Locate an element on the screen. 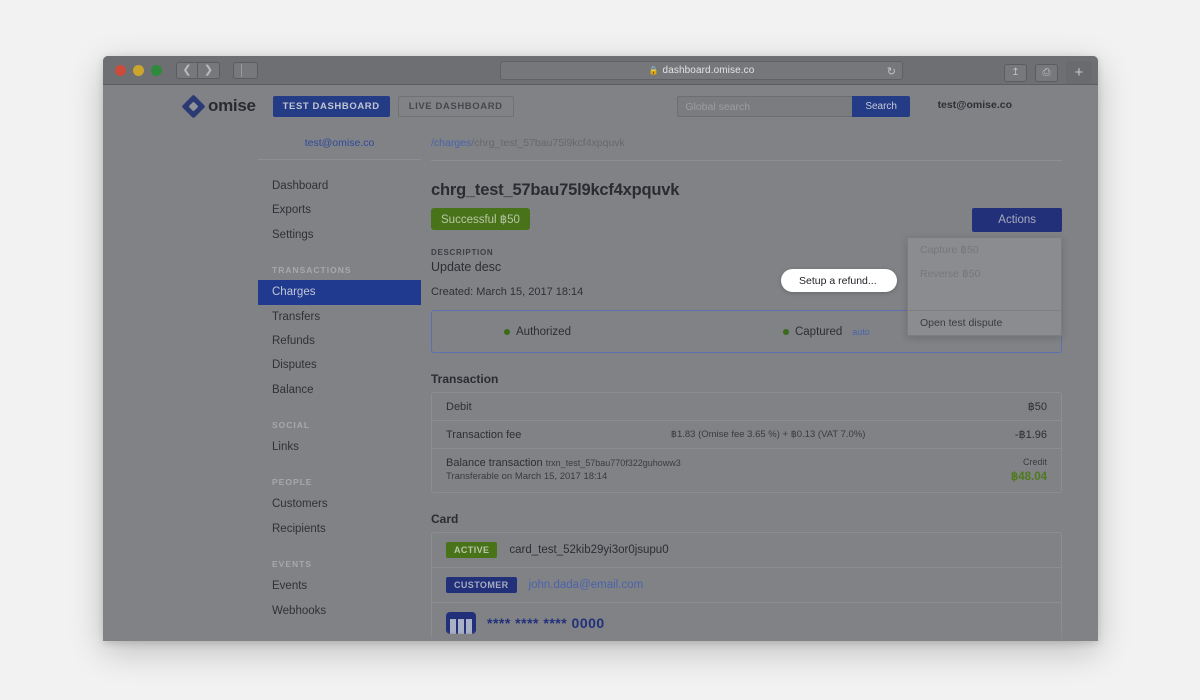 The image size is (1200, 700). browser-right-buttons: ↥ ⎙ + is located at coordinates (1048, 72).